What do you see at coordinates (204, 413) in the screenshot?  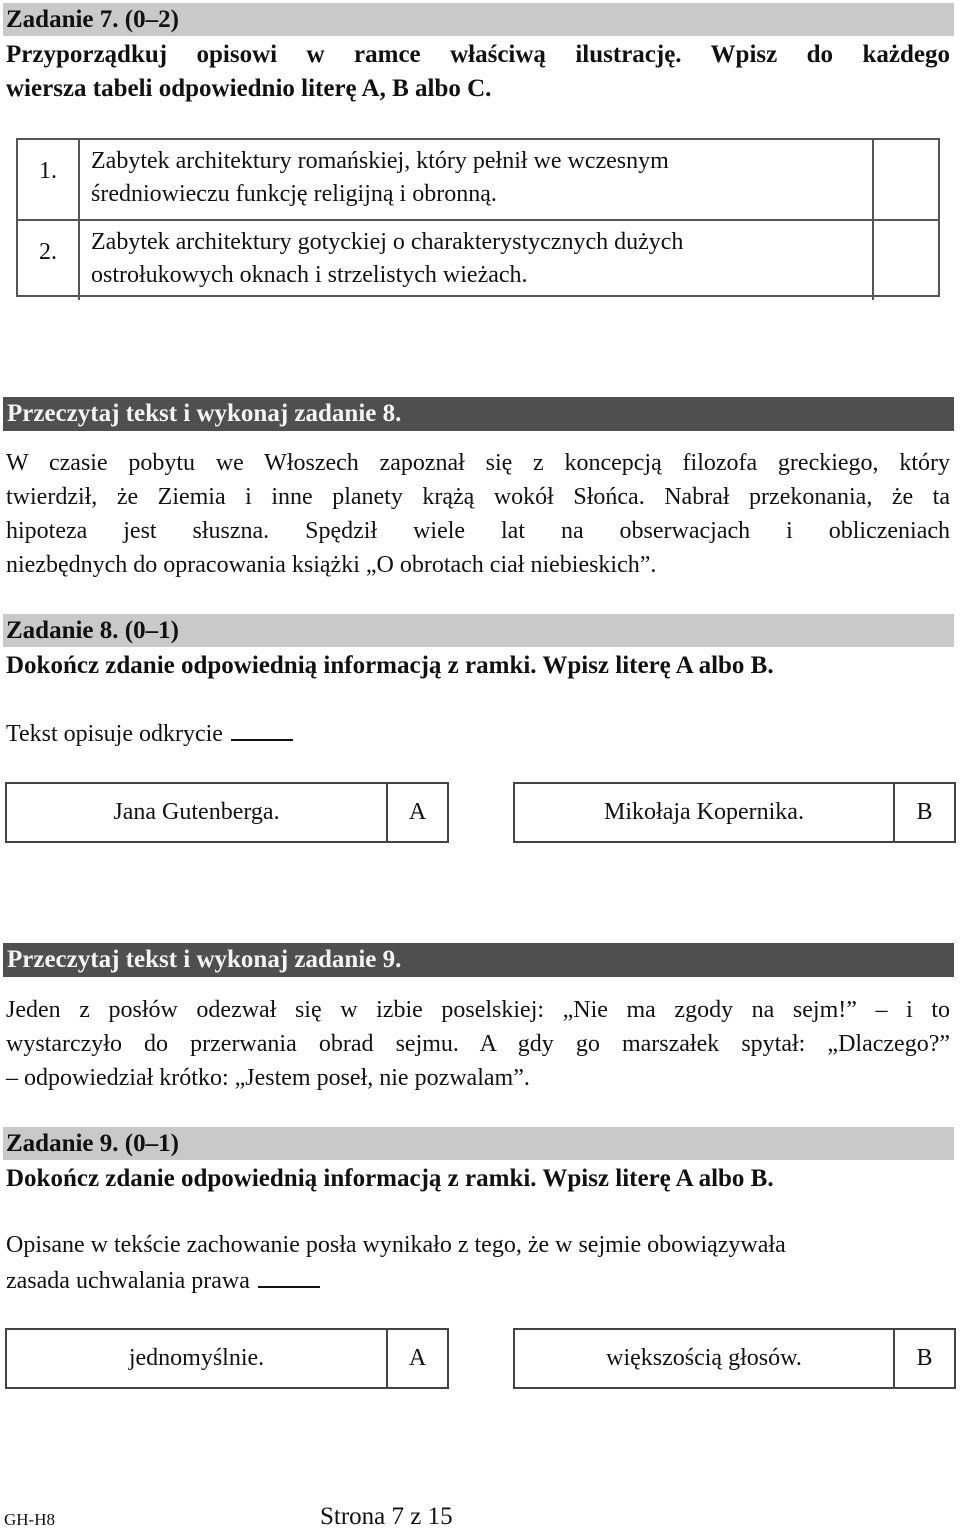 I see `reading8-header: Przeczytaj tekst i wykonaj zadanie 8.` at bounding box center [204, 413].